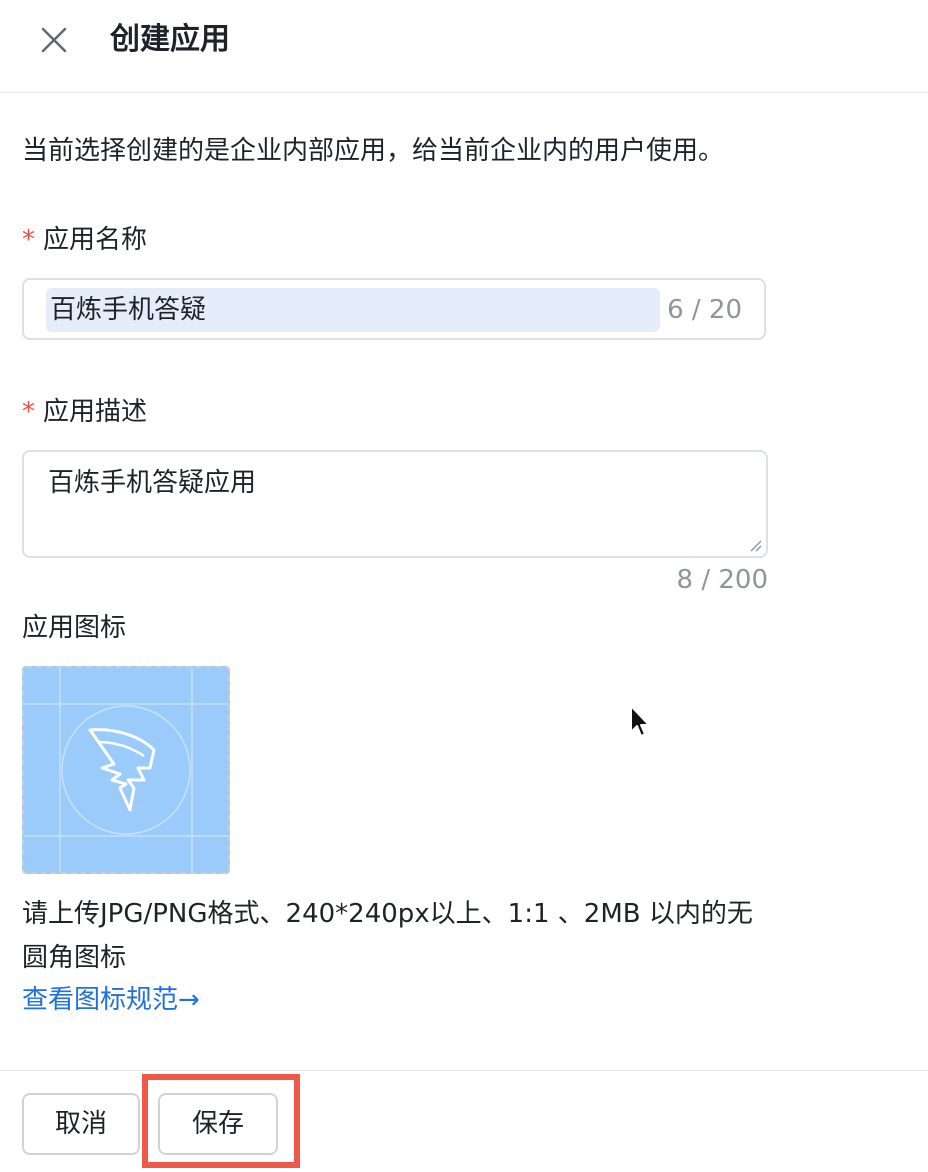 Image resolution: width=928 pixels, height=1172 pixels. Describe the element at coordinates (95, 412) in the screenshot. I see `app-description-label-text: 应用描述` at that location.